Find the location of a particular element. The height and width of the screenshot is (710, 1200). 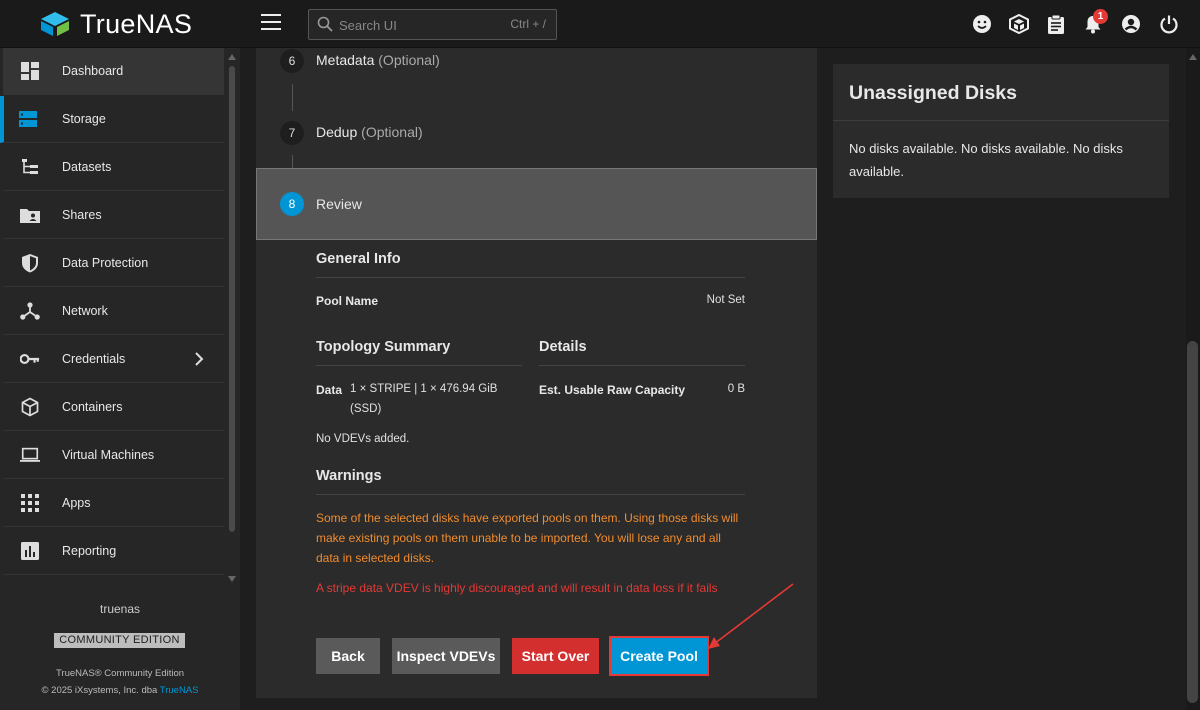

step-review: 8 Review is located at coordinates (536, 204).